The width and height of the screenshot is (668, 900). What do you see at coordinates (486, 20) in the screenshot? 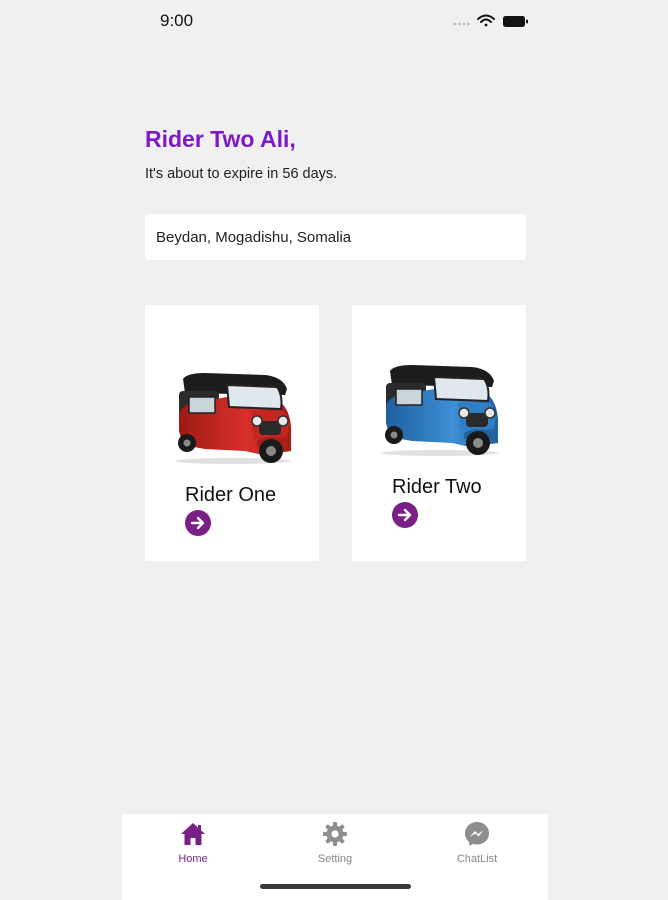
I see `wifi-icon` at bounding box center [486, 20].